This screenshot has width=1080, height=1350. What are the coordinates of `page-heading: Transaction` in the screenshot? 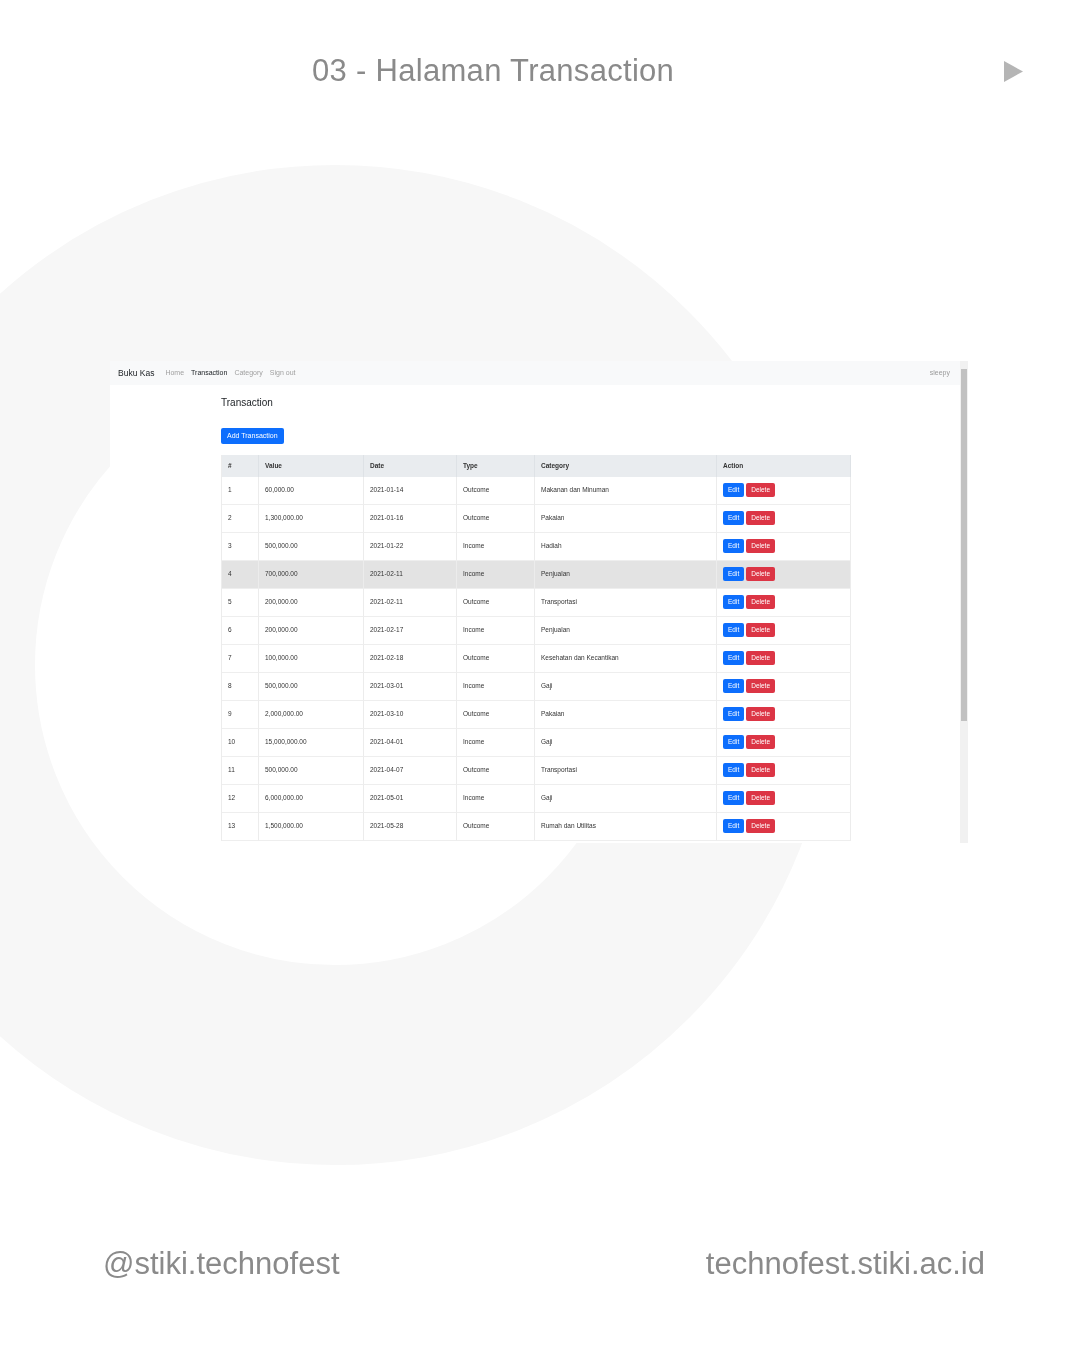 It's located at (247, 403).